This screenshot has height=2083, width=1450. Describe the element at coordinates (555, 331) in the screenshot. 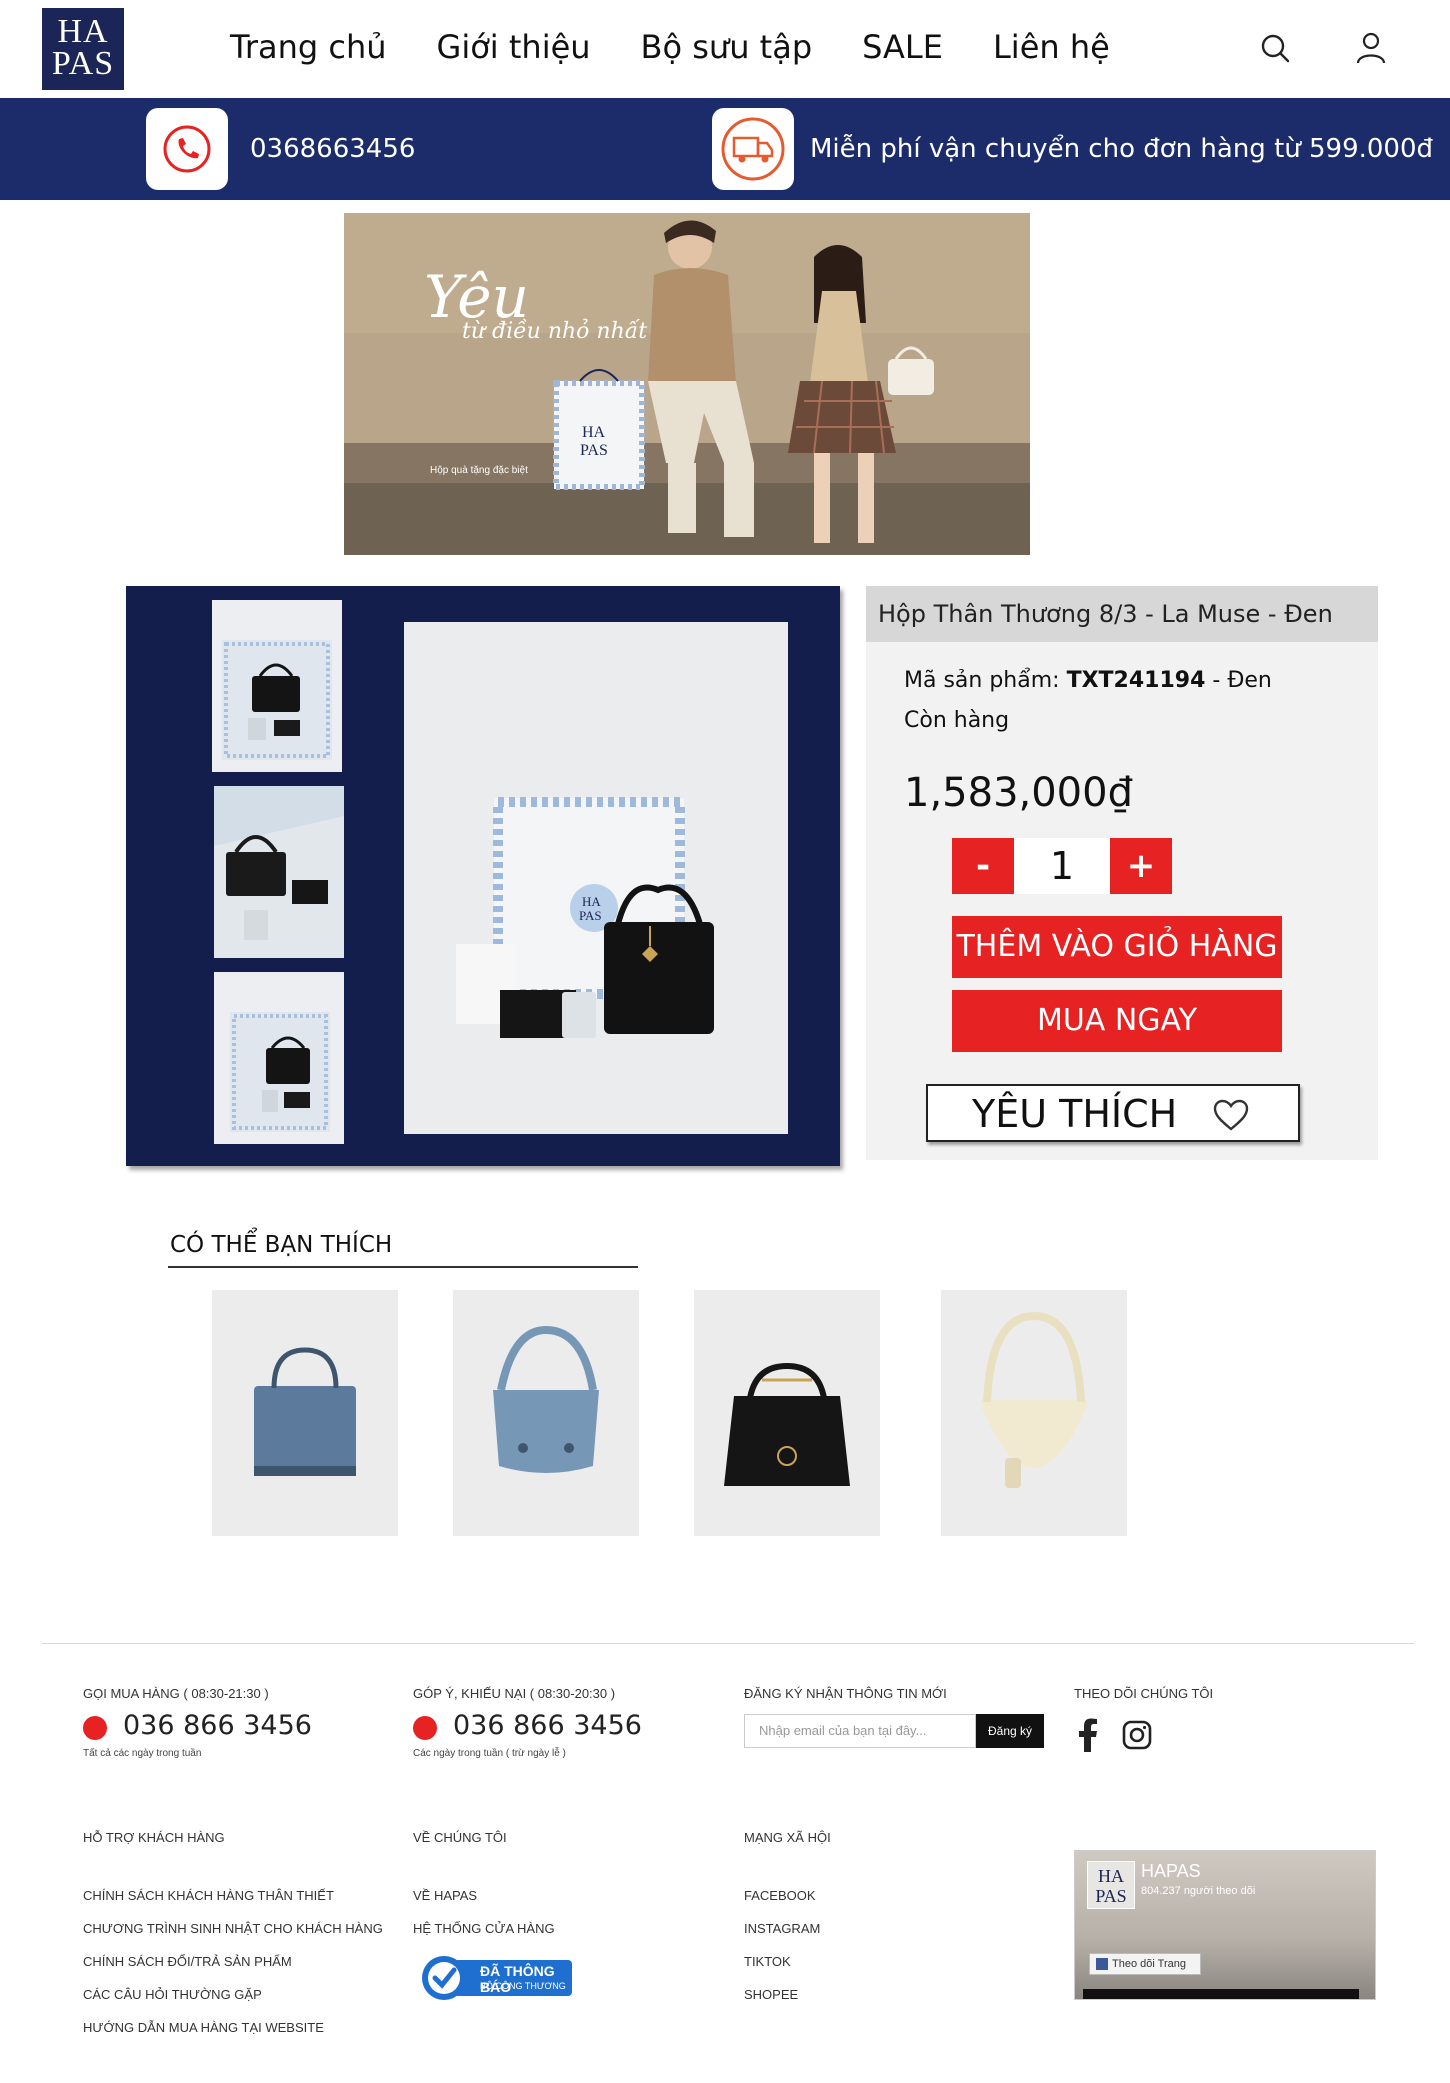

I see `banner-script-subtitle: từ điều nhỏ nhất` at that location.